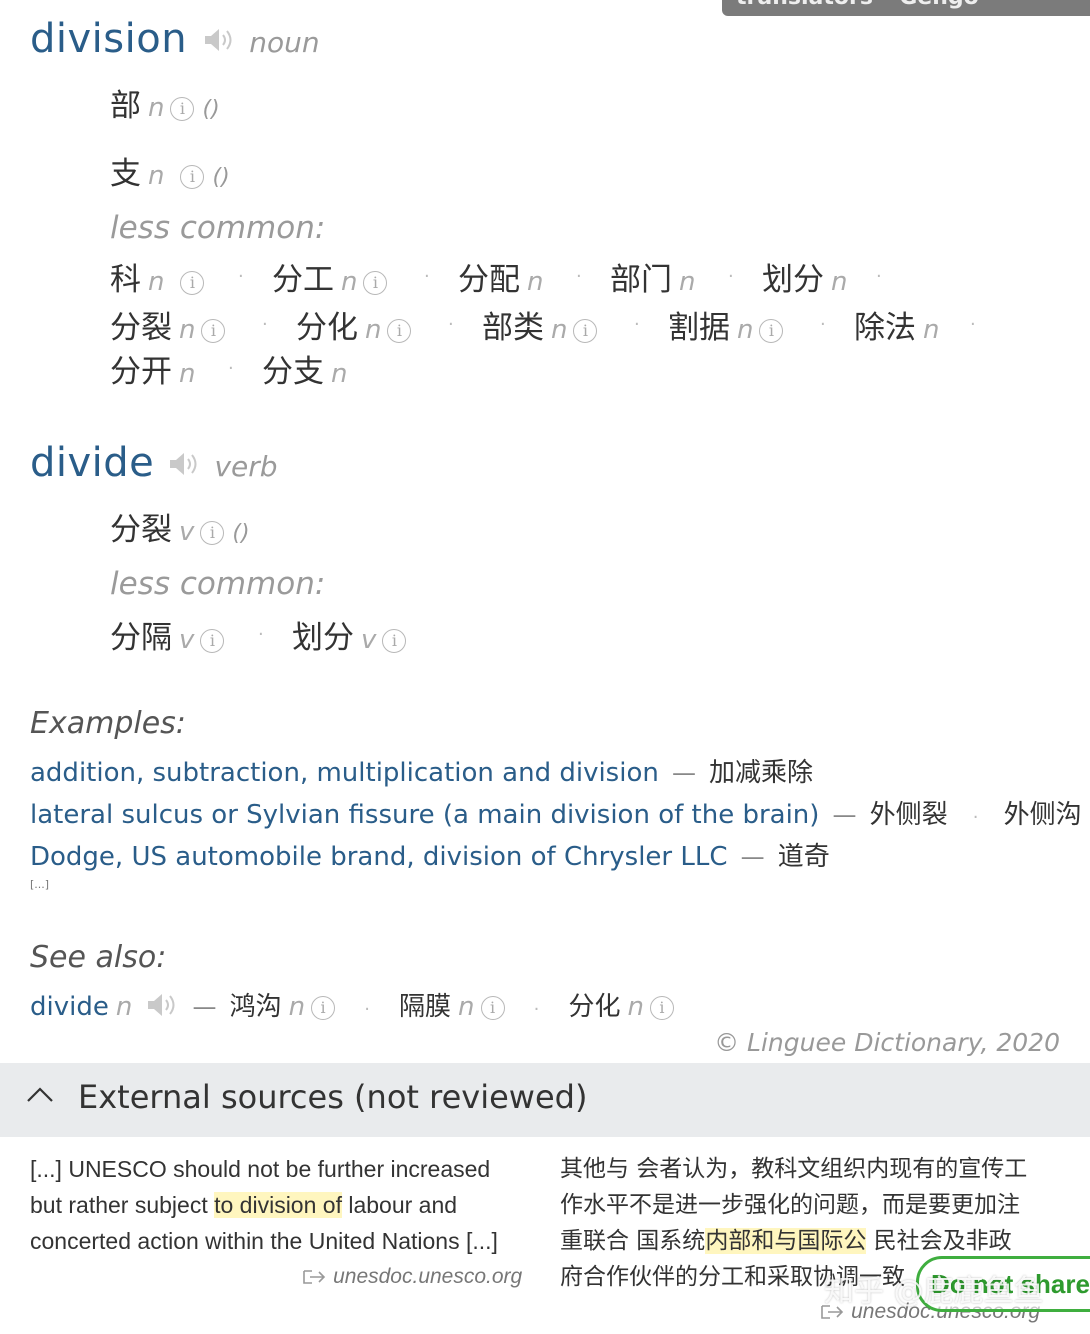  I want to click on translation-link: 分化, so click(327, 328).